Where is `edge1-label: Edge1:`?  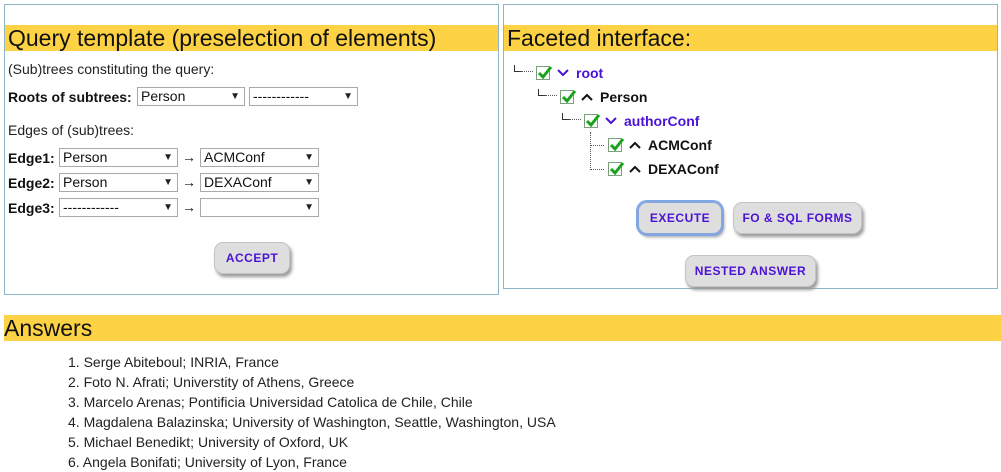
edge1-label: Edge1: is located at coordinates (31, 158).